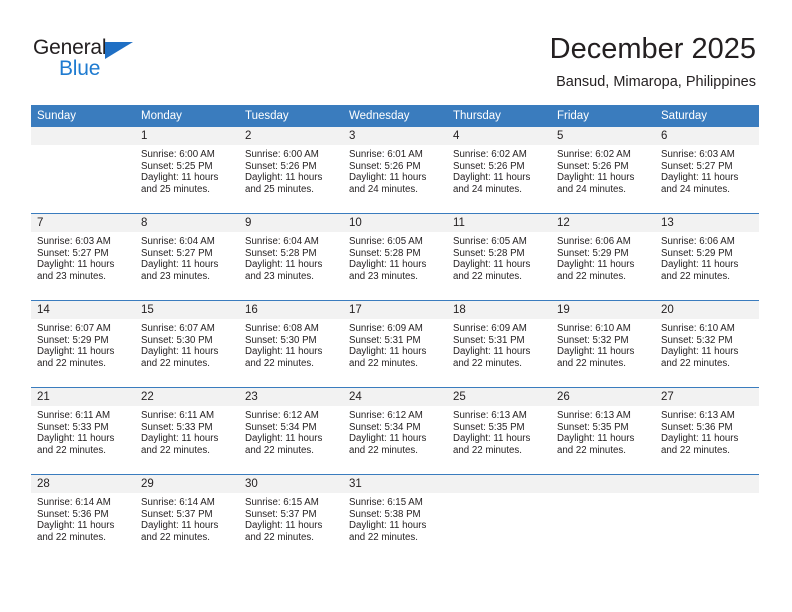 This screenshot has height=612, width=792. Describe the element at coordinates (177, 166) in the screenshot. I see `day-sunset-text: Sunset: 5:25 PM` at that location.